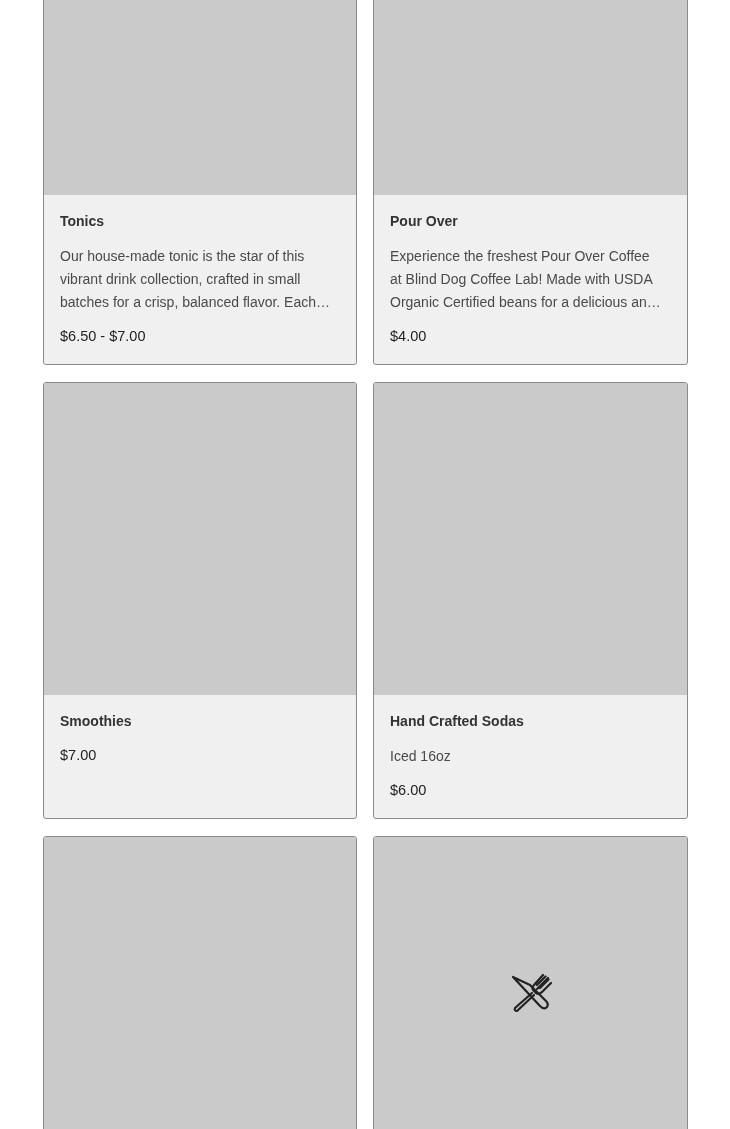  Describe the element at coordinates (79, 755) in the screenshot. I see `item-price: $7.00` at that location.